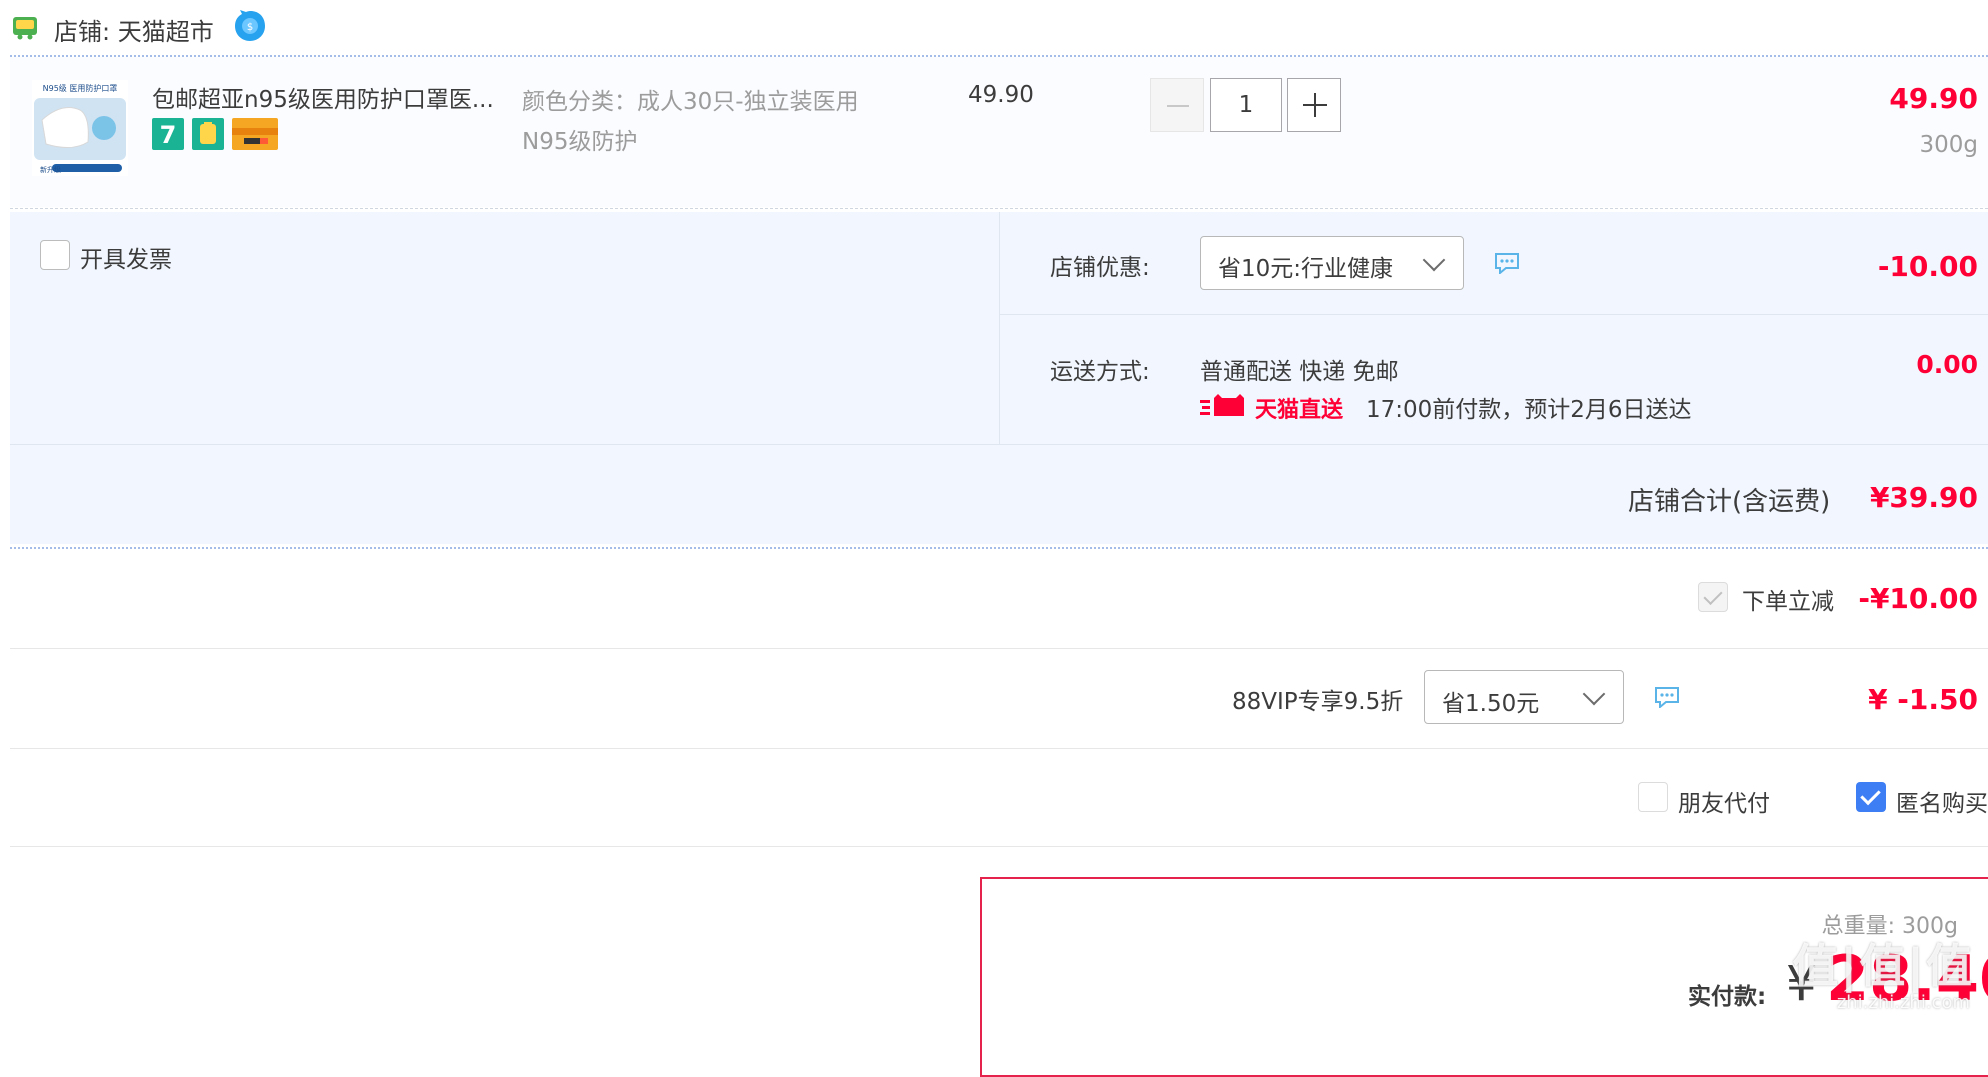 This screenshot has width=1988, height=1077. I want to click on tmall-supermarket-icon, so click(25, 28).